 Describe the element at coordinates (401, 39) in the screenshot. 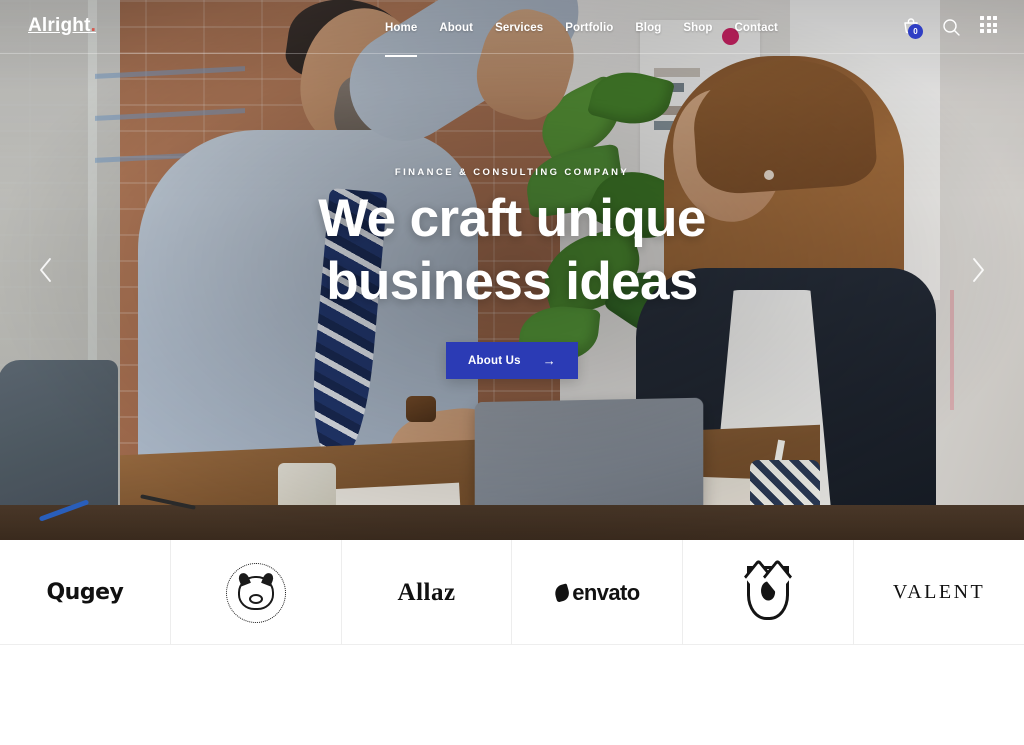

I see `nav-item-home: Home` at that location.